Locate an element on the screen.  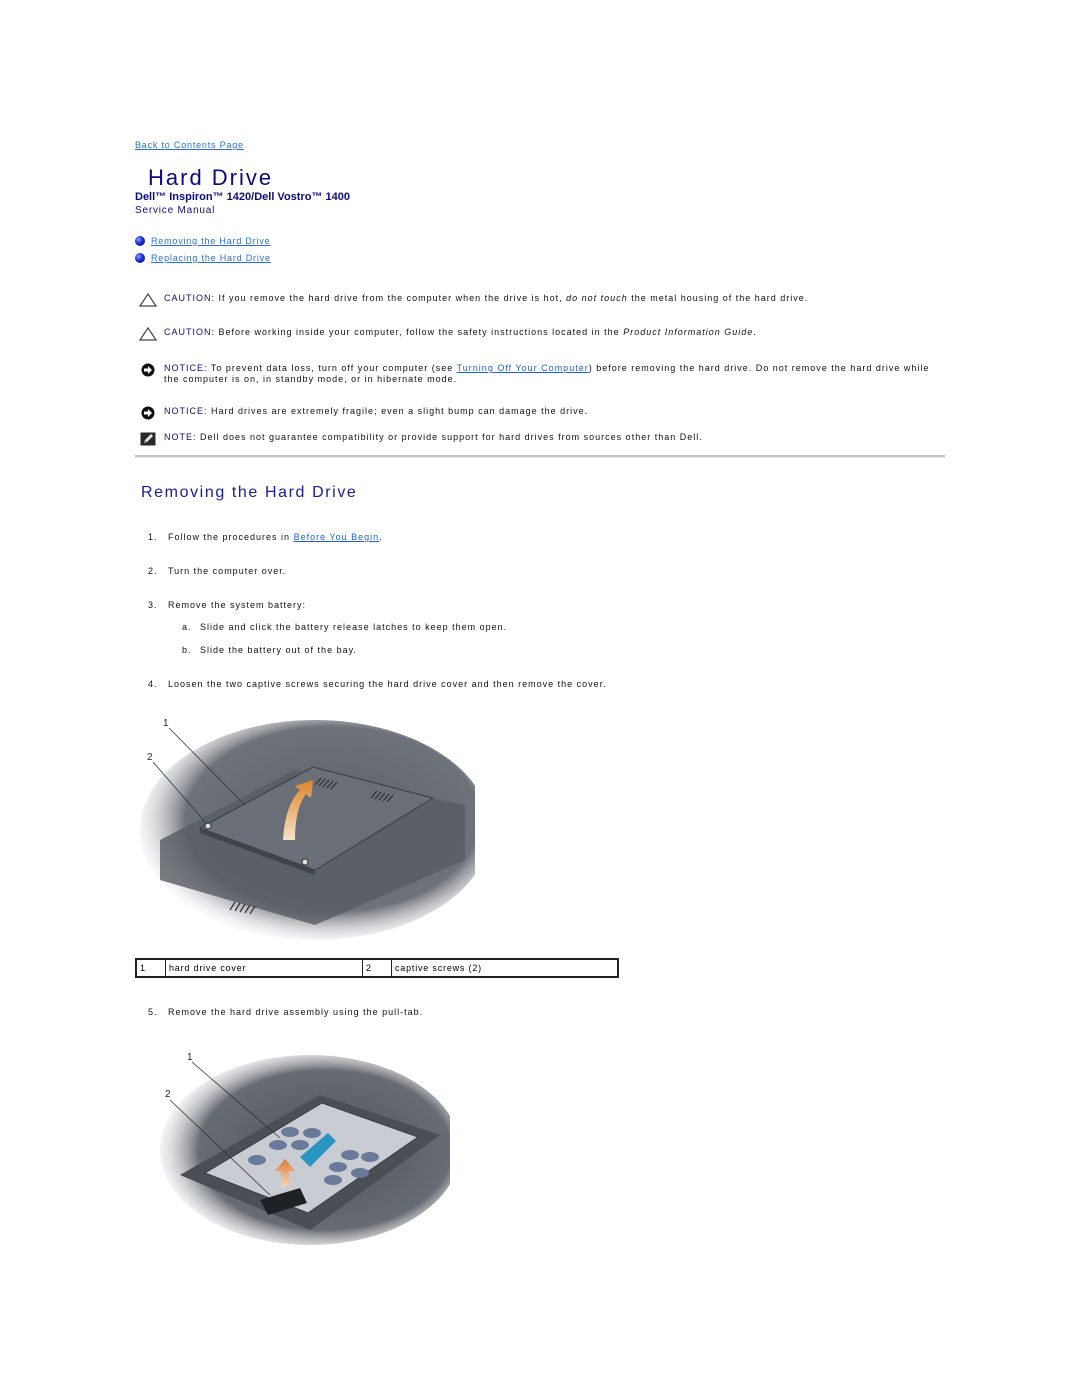
figure-legend-table: 1 hard drive cover 2 captive screws (2) is located at coordinates (377, 968).